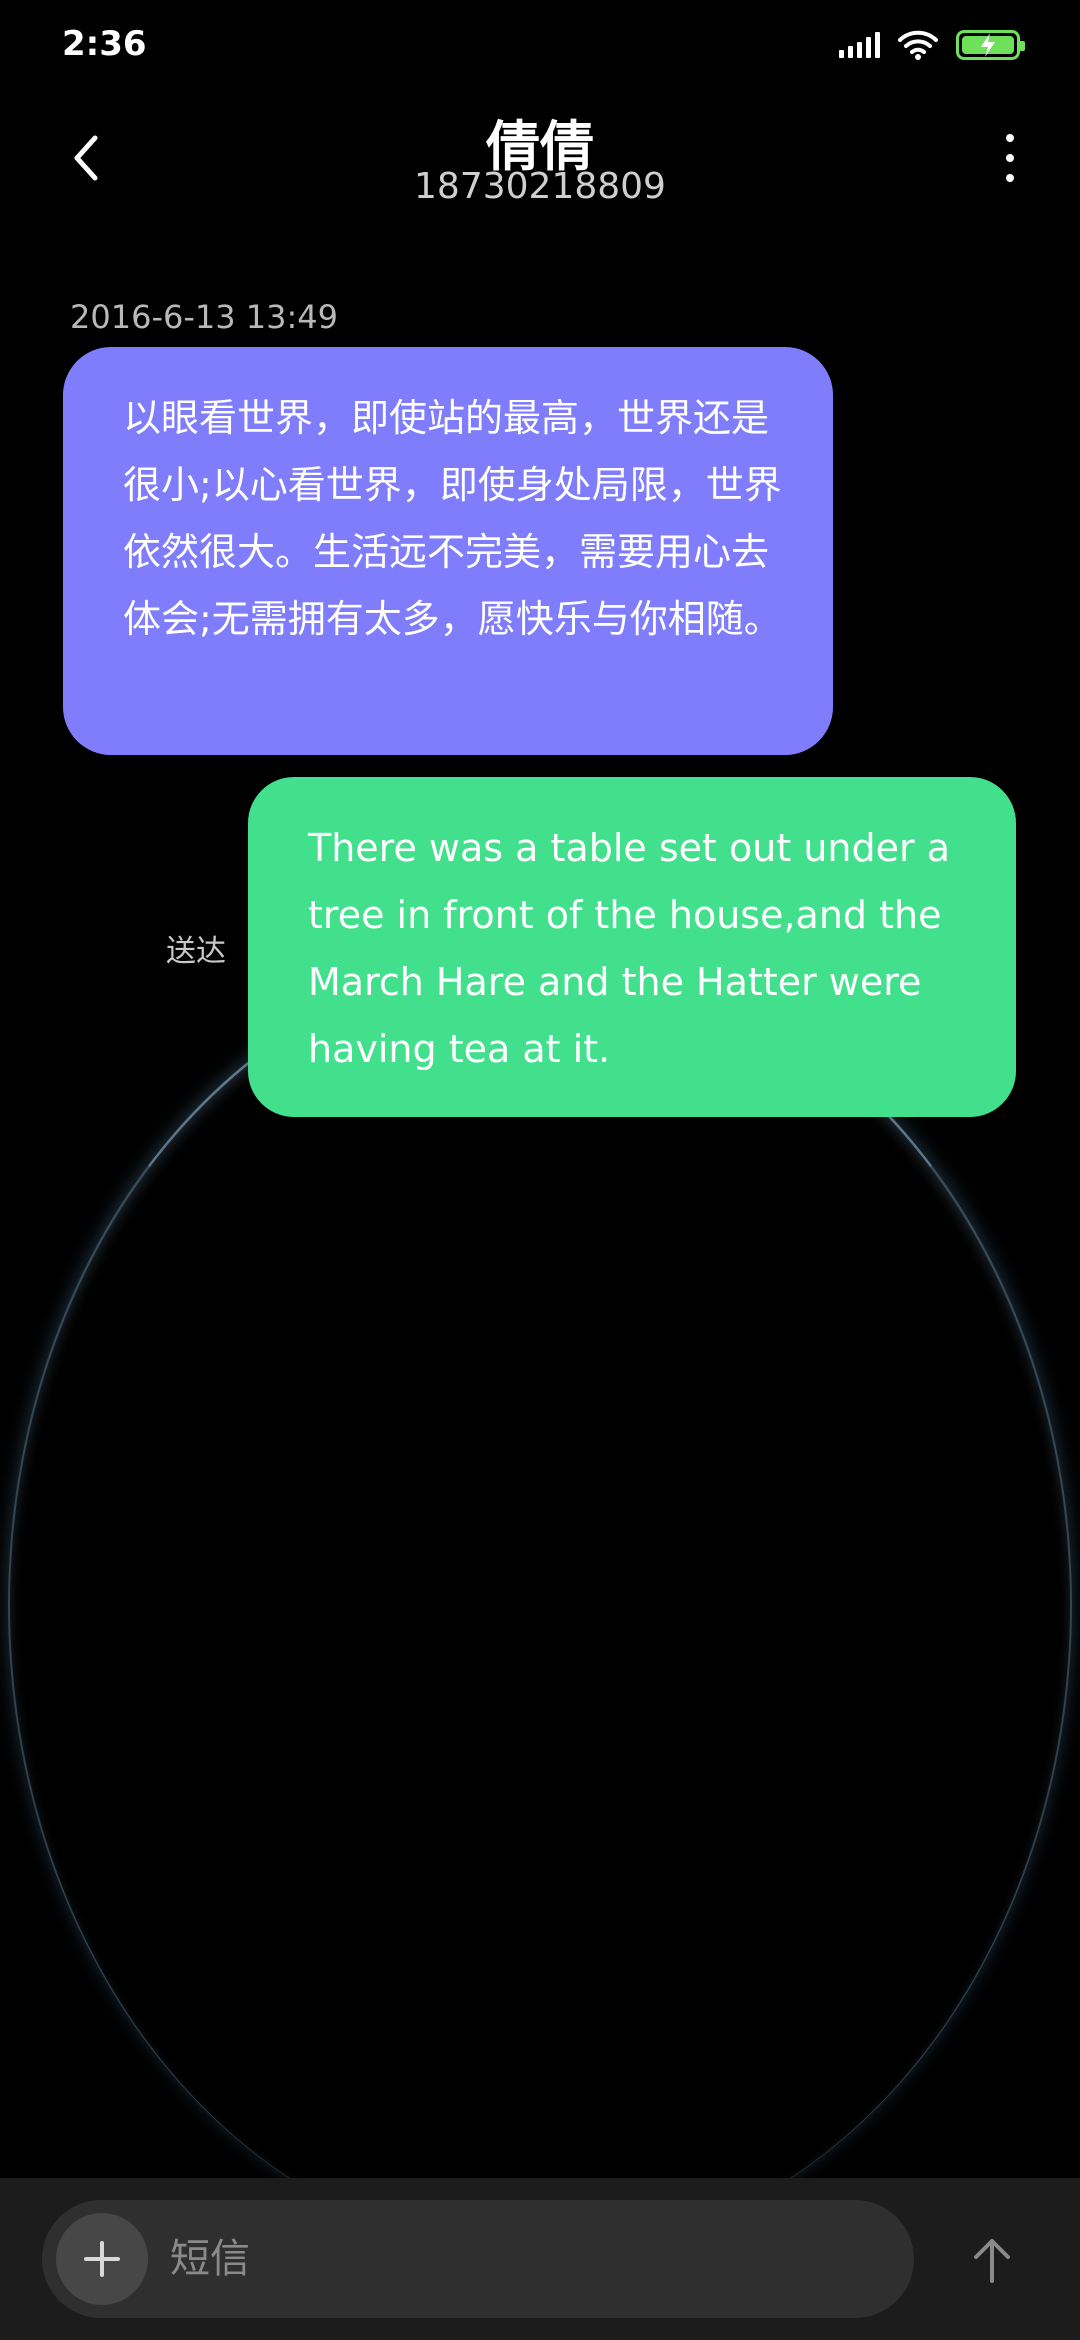  What do you see at coordinates (530, 2259) in the screenshot?
I see `message-input` at bounding box center [530, 2259].